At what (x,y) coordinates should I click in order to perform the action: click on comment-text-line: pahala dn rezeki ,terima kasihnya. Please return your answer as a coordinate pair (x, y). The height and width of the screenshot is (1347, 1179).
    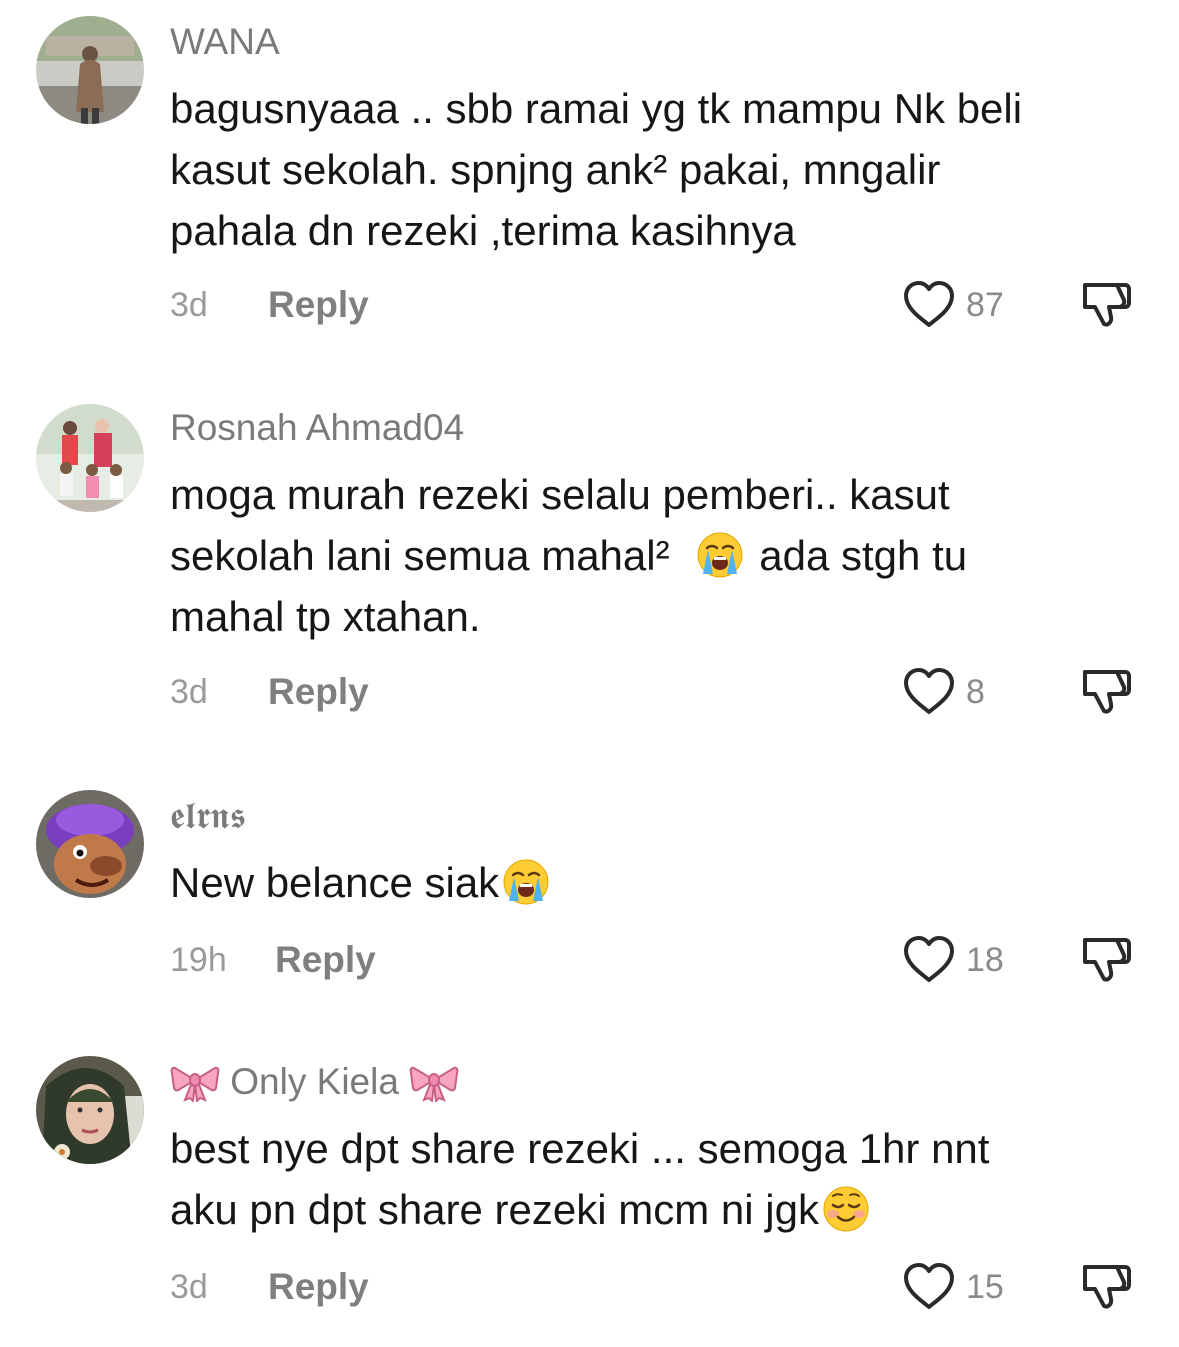
    Looking at the image, I should click on (483, 230).